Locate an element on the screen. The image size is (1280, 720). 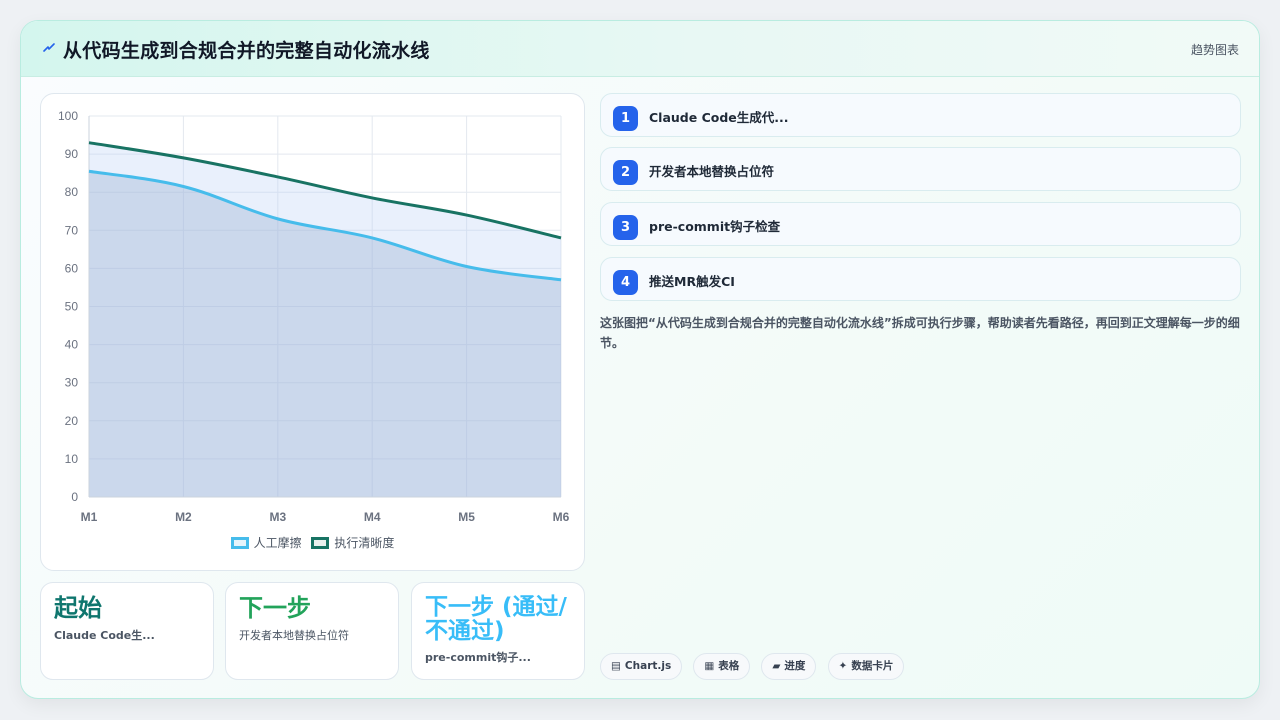
table-icon: ▦ is located at coordinates (709, 666).